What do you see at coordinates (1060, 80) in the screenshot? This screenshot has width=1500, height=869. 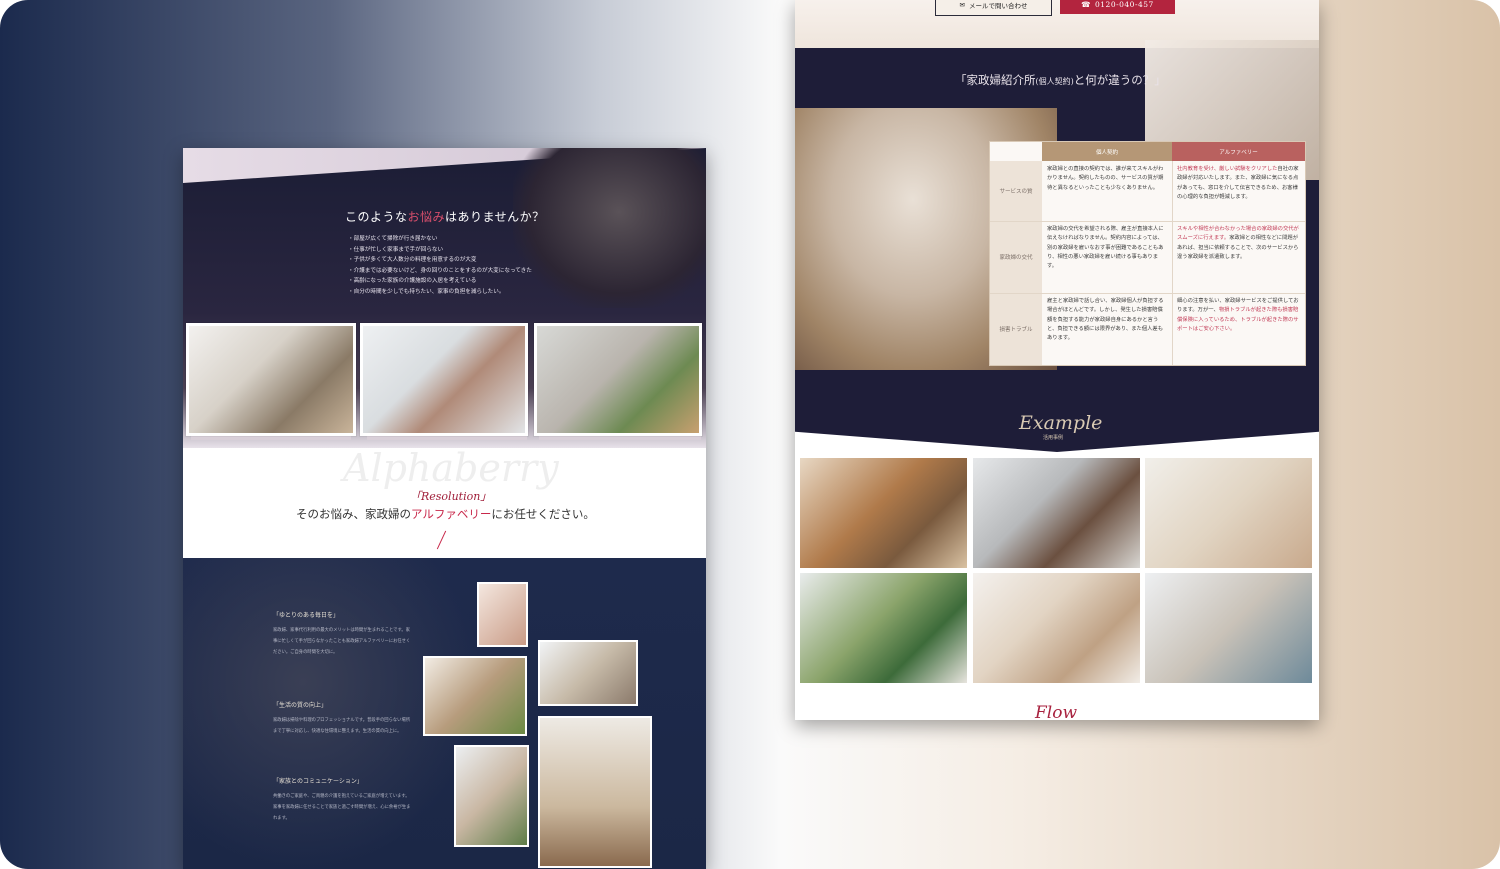 I see `comparison-heading: 「家政婦紹介所(個人契約)と何が違うの？」` at bounding box center [1060, 80].